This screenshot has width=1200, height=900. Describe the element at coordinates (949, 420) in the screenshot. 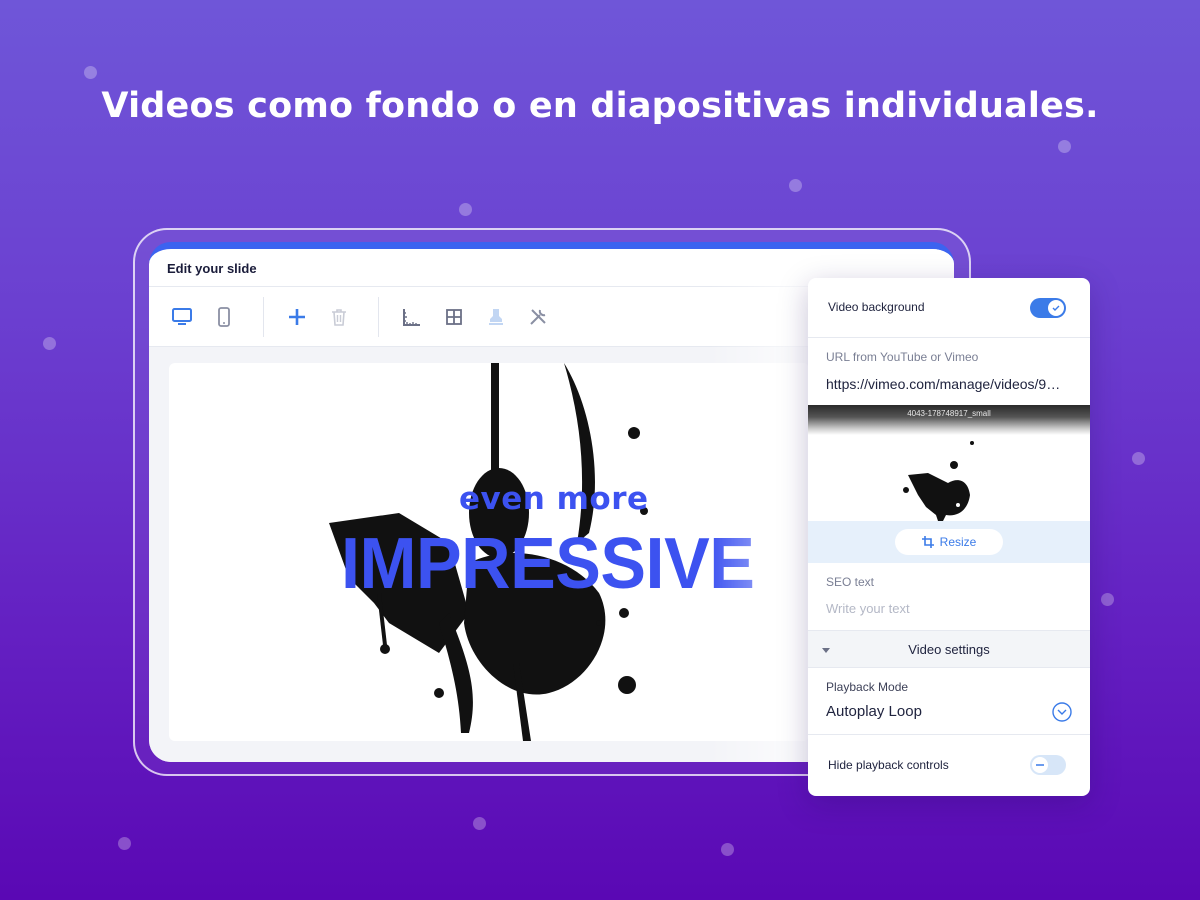

I see `thumbnail-caption: 4043-178748917_small` at that location.